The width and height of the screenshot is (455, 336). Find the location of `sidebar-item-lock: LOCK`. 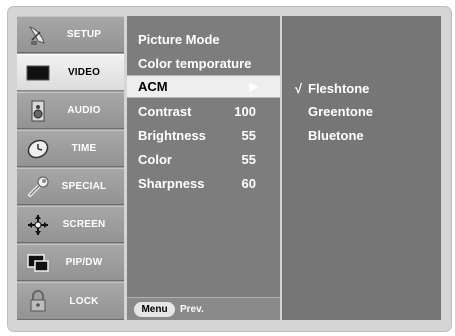

sidebar-item-lock: LOCK is located at coordinates (70, 301).